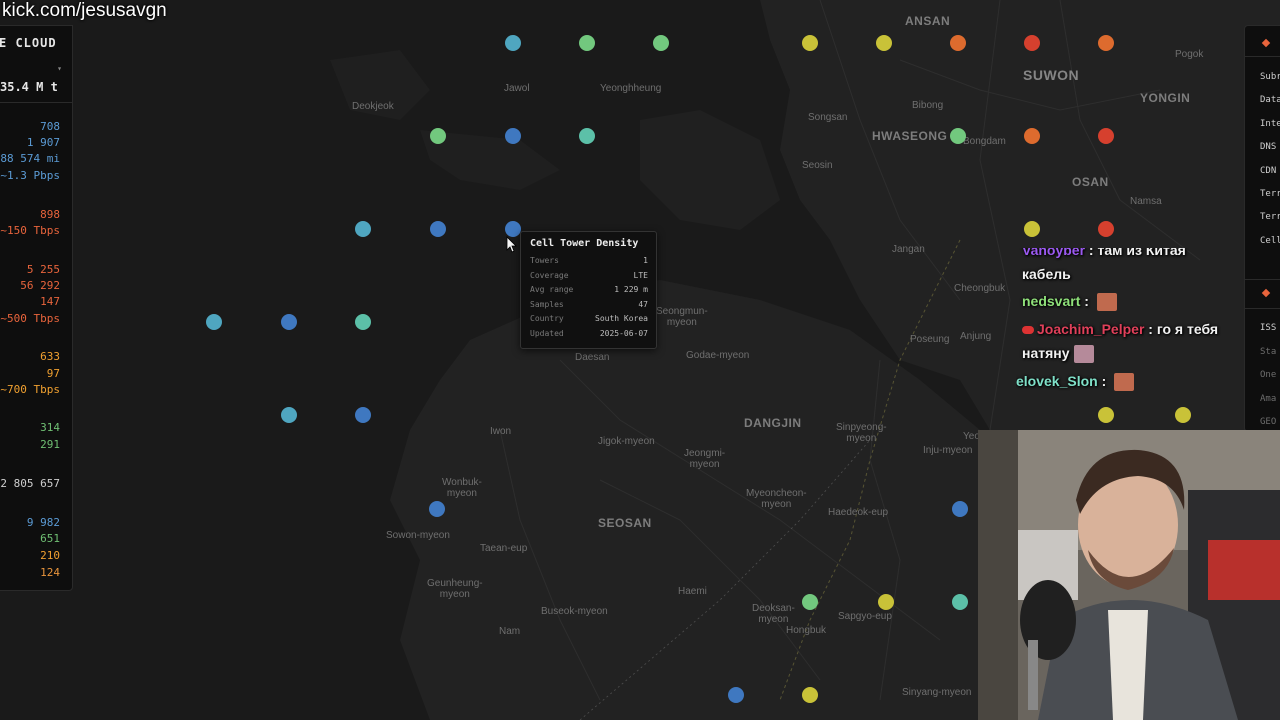 Image resolution: width=1280 pixels, height=720 pixels. Describe the element at coordinates (861, 433) in the screenshot. I see `map-label: Sinpyeong- myeon` at that location.